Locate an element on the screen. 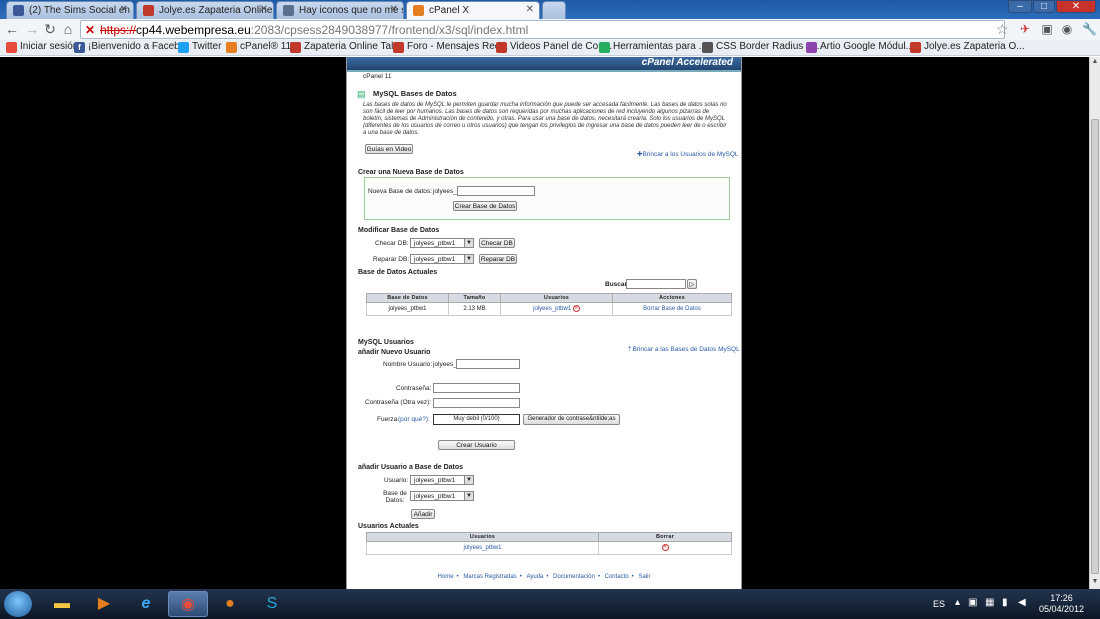 The height and width of the screenshot is (619, 1100). jump-dbs-link: ⇡Brincar a las Bases de Datos MySQL is located at coordinates (683, 349).